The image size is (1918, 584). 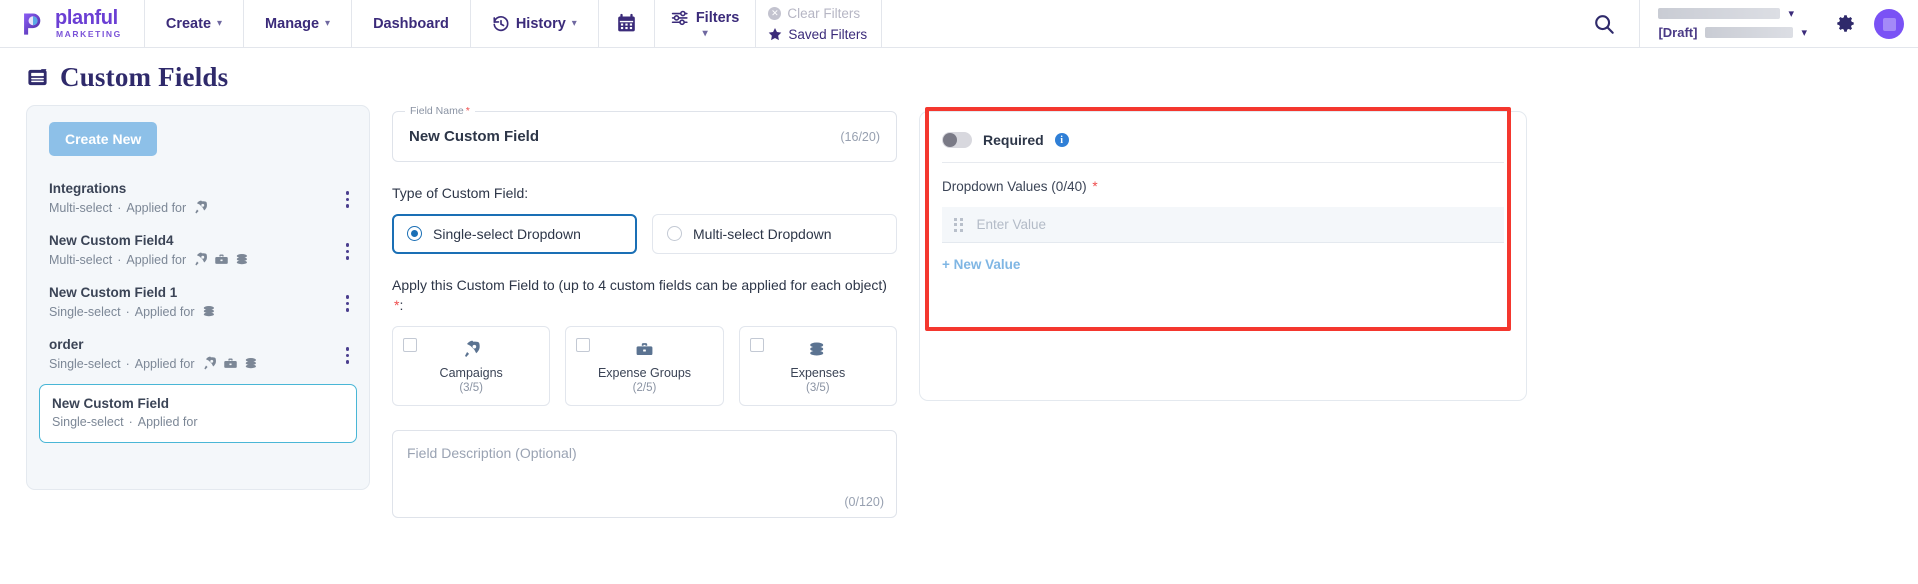 What do you see at coordinates (817, 34) in the screenshot?
I see `saved-filters-button: Saved Filters` at bounding box center [817, 34].